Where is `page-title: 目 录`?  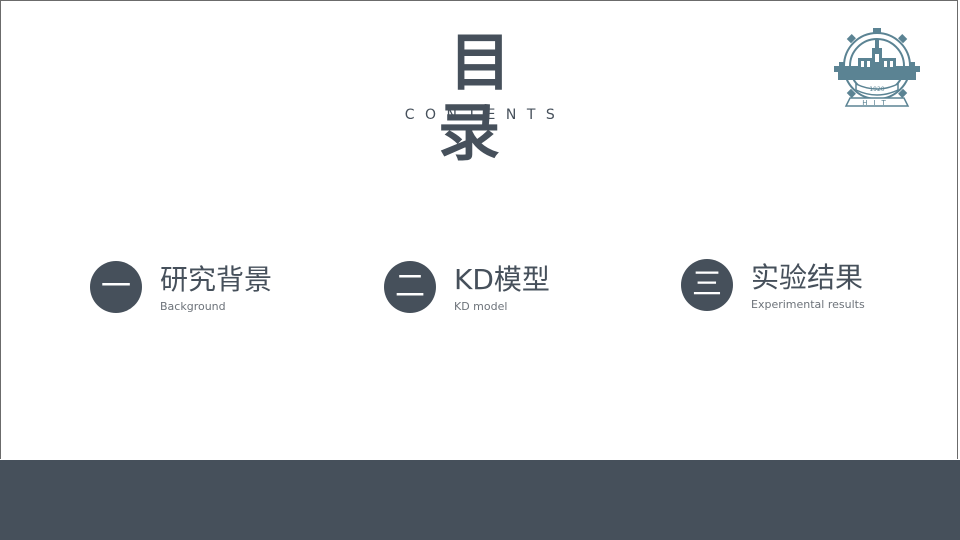 page-title: 目 录 is located at coordinates (485, 97).